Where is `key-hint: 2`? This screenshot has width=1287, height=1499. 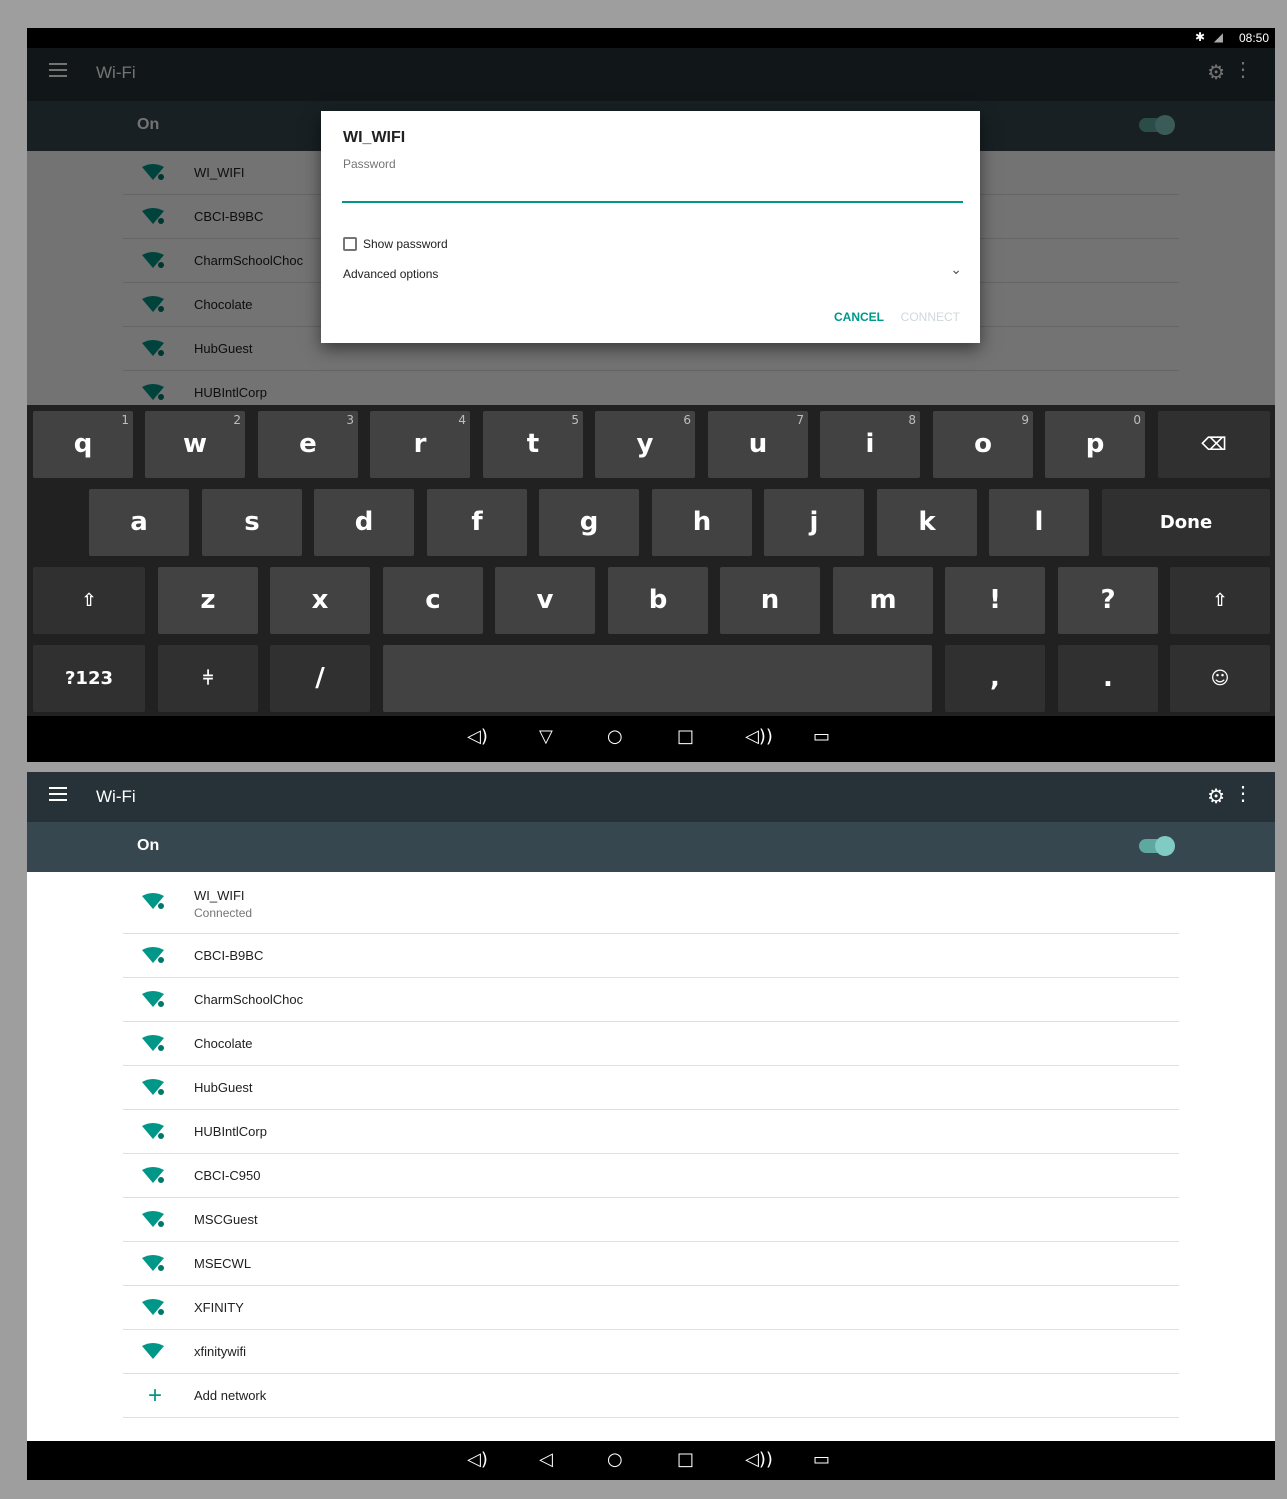
key-hint: 2 is located at coordinates (237, 420).